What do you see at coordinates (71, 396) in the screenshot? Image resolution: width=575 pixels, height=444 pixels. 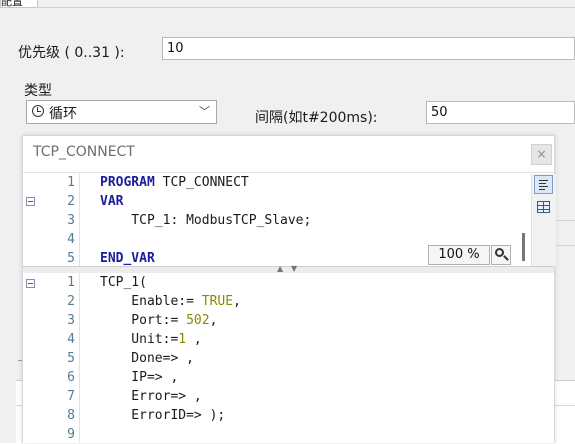 I see `line-number: 7` at bounding box center [71, 396].